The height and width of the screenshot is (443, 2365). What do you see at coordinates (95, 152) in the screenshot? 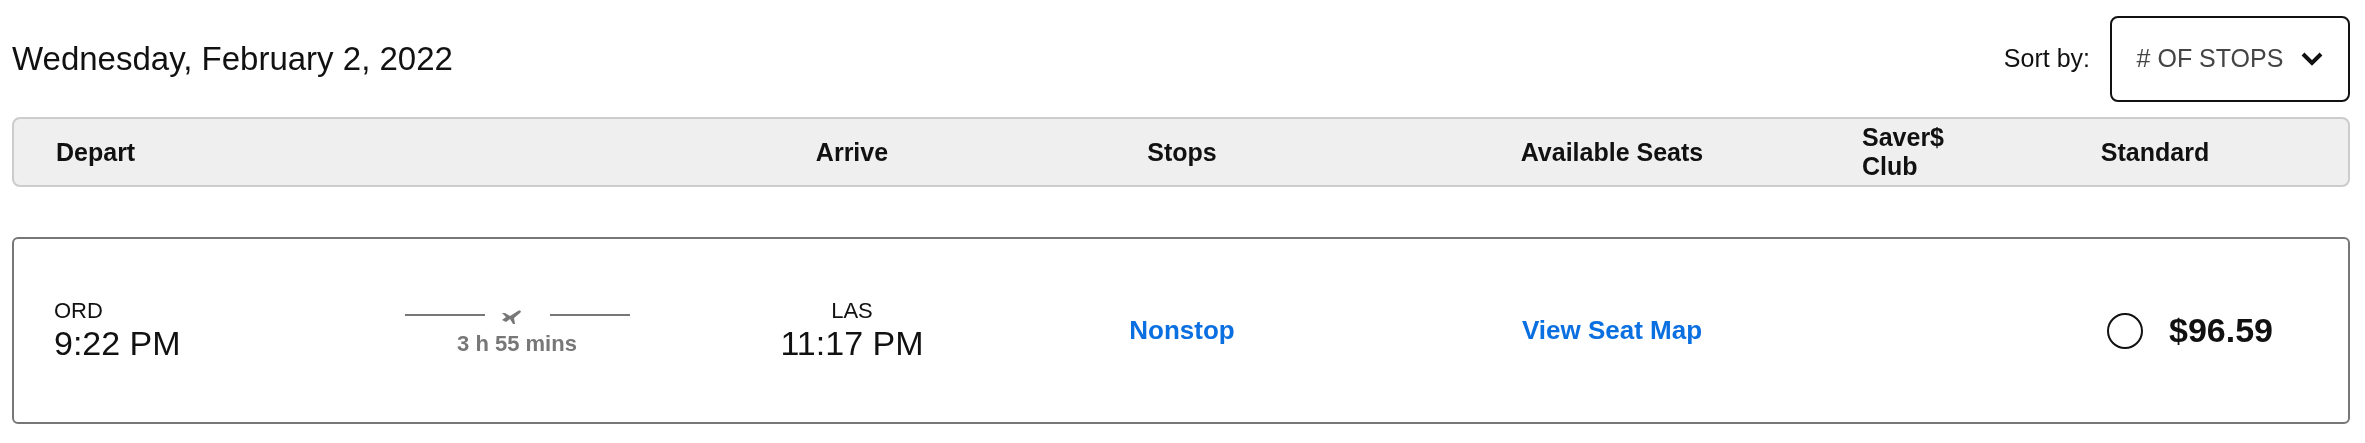
I see `column-header: Depart` at bounding box center [95, 152].